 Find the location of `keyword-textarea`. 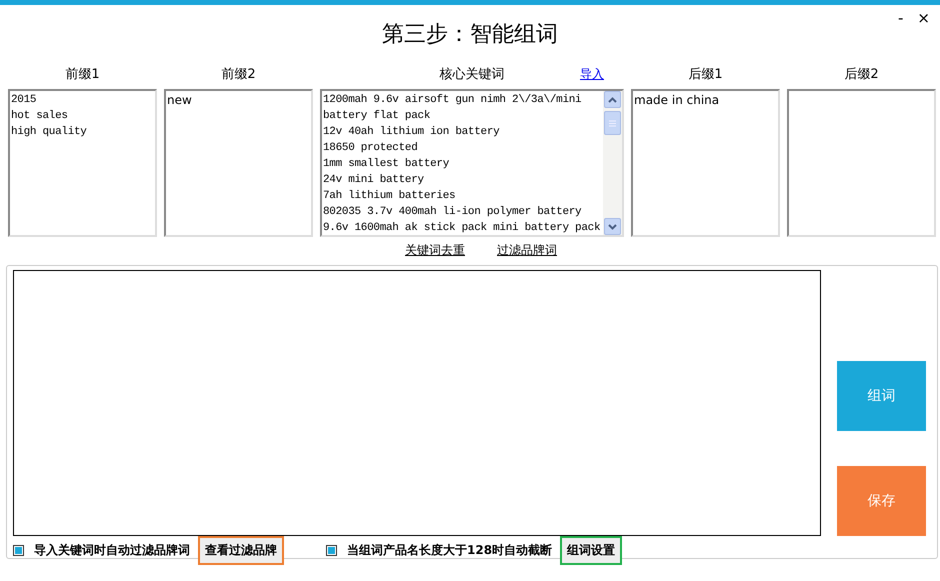

keyword-textarea is located at coordinates (472, 163).